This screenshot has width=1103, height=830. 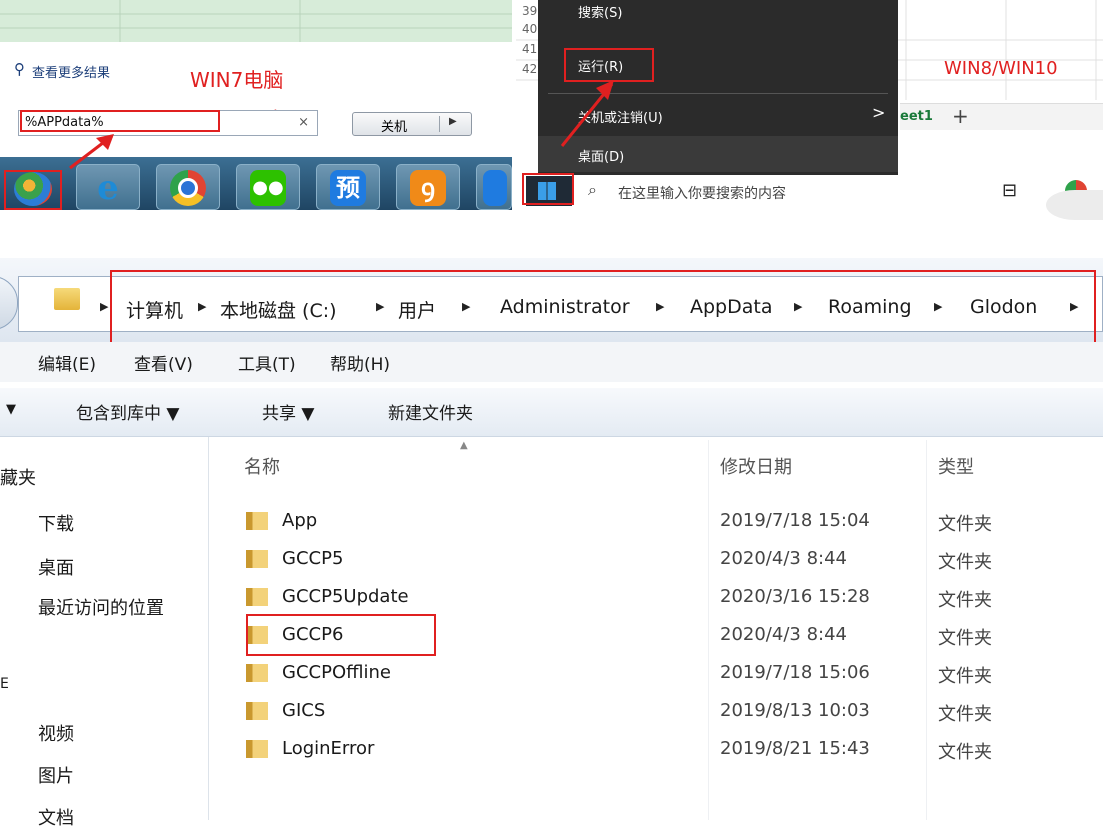 I want to click on file-name: LoginError, so click(x=328, y=748).